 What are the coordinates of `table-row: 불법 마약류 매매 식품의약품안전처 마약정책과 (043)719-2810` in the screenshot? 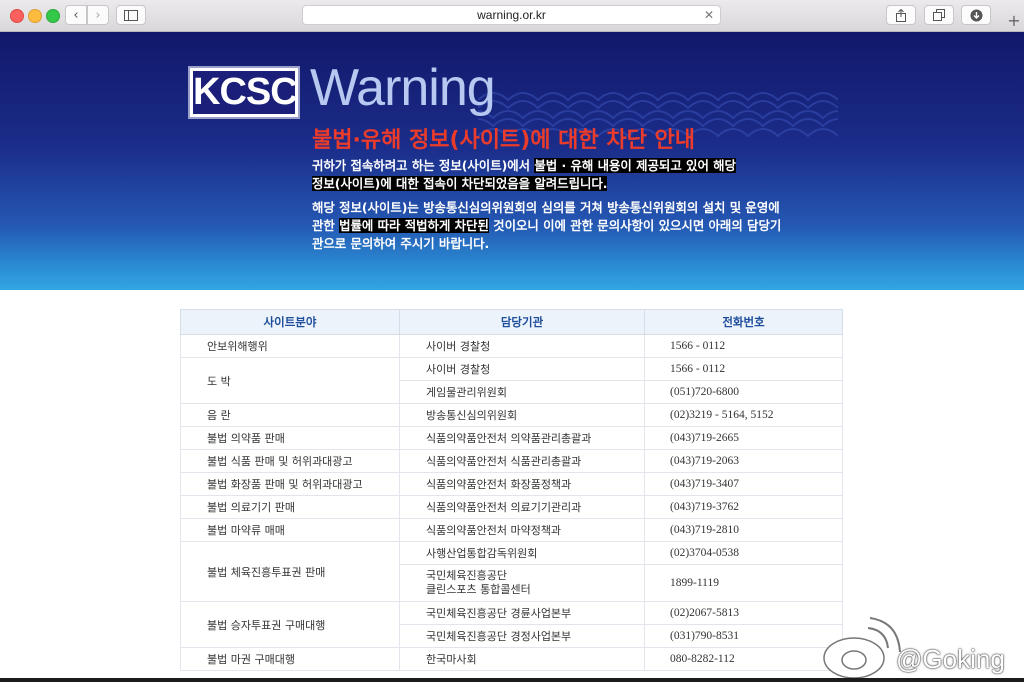 It's located at (511, 530).